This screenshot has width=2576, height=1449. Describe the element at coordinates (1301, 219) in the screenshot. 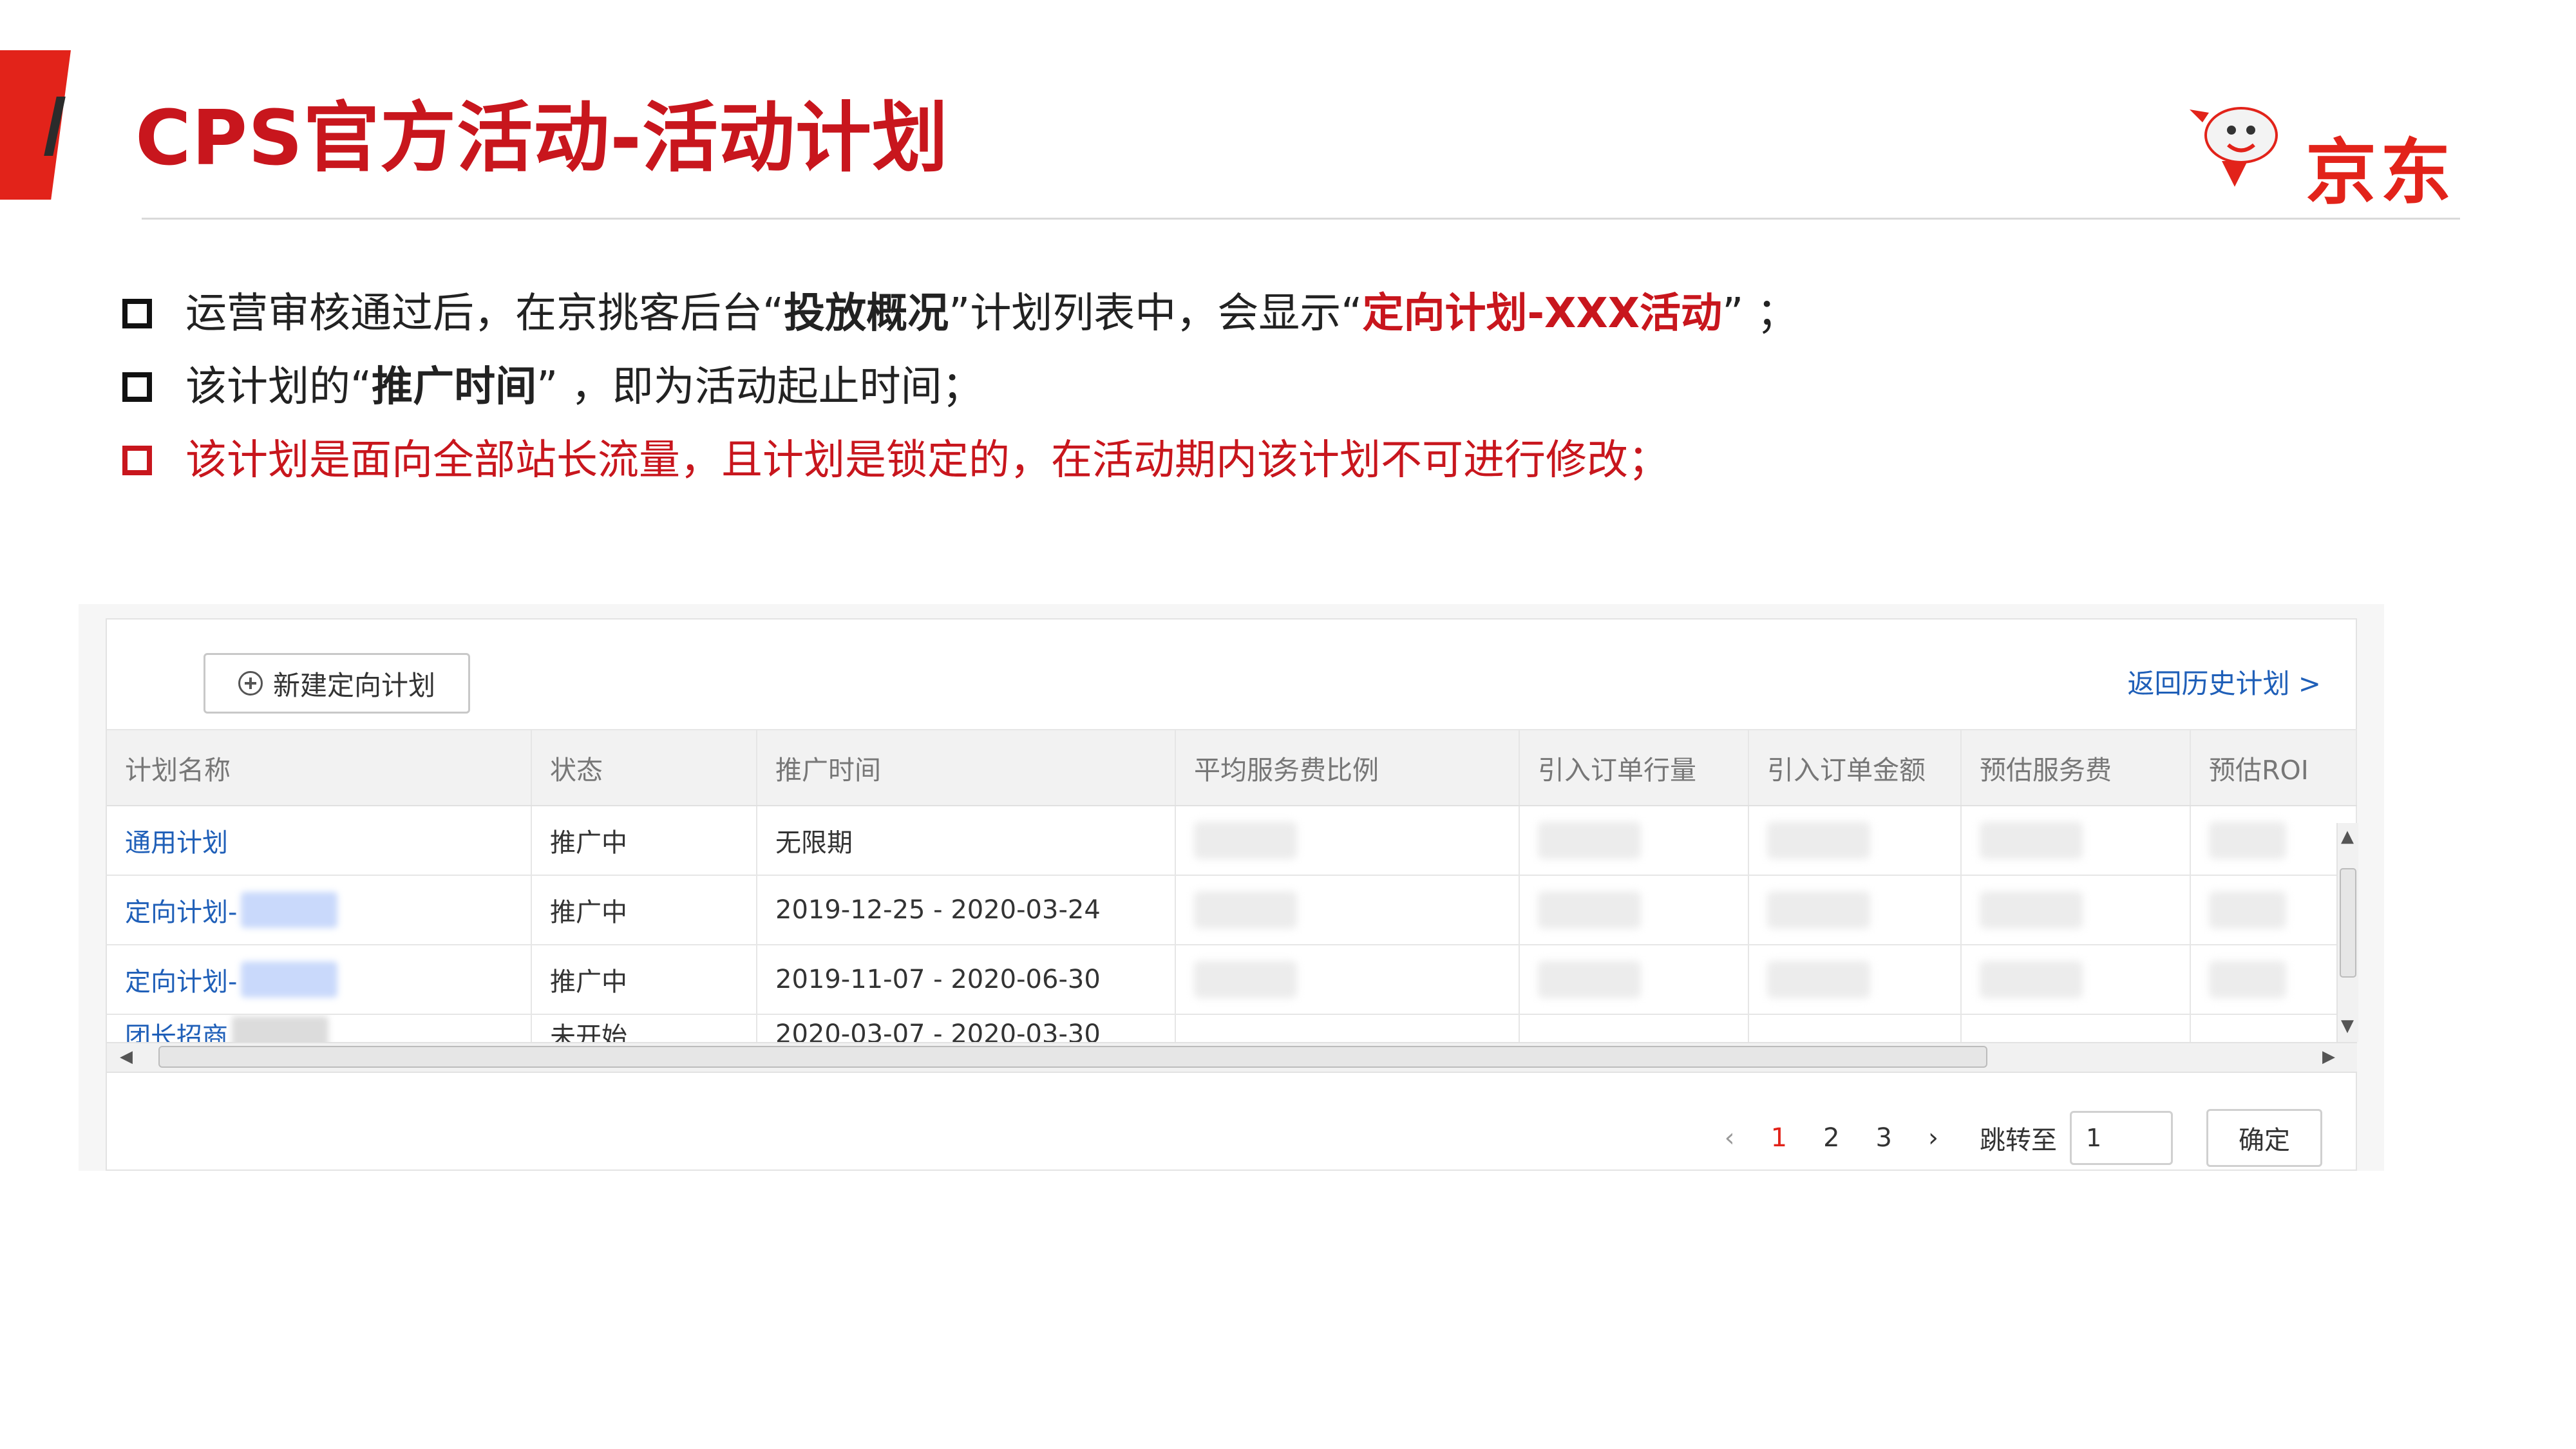

I see `header-divider` at that location.